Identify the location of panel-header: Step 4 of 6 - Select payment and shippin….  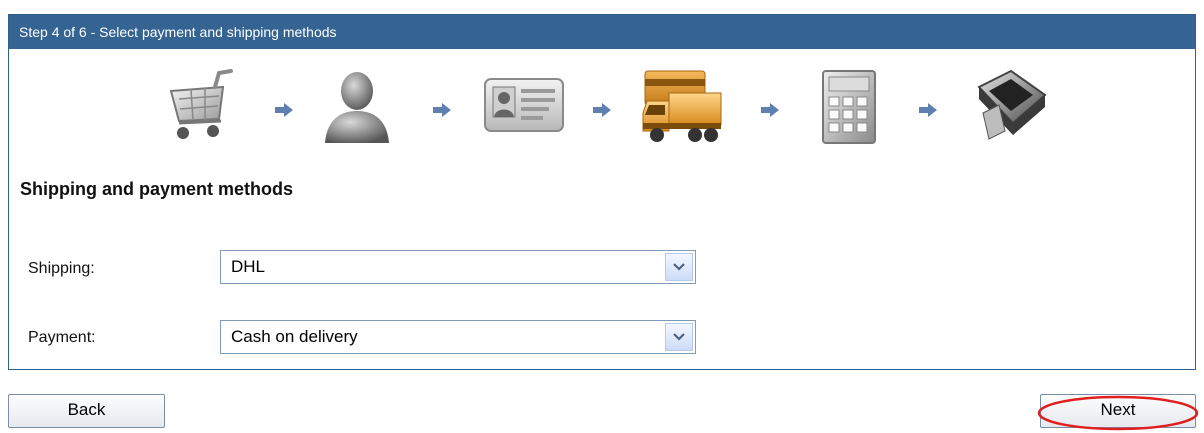
(602, 32).